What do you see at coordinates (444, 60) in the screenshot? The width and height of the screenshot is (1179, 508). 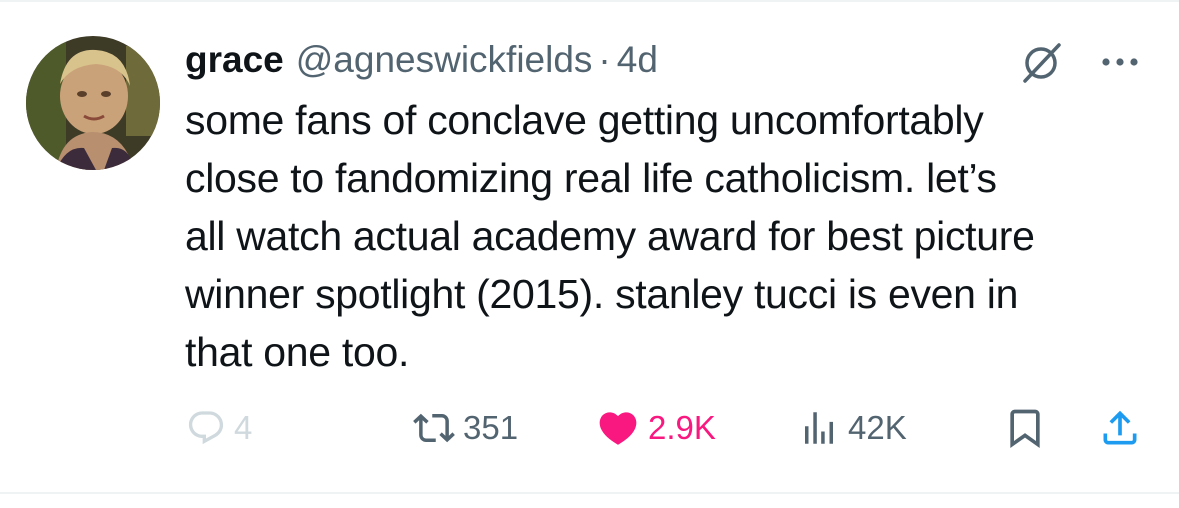 I see `handle: @agneswickfields` at bounding box center [444, 60].